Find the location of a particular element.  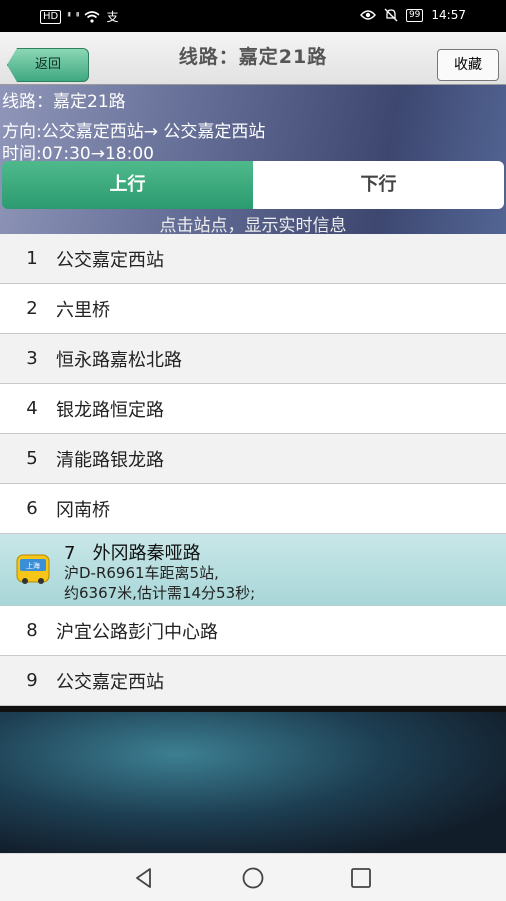

bus-icon-label: 上海 is located at coordinates (33, 565).